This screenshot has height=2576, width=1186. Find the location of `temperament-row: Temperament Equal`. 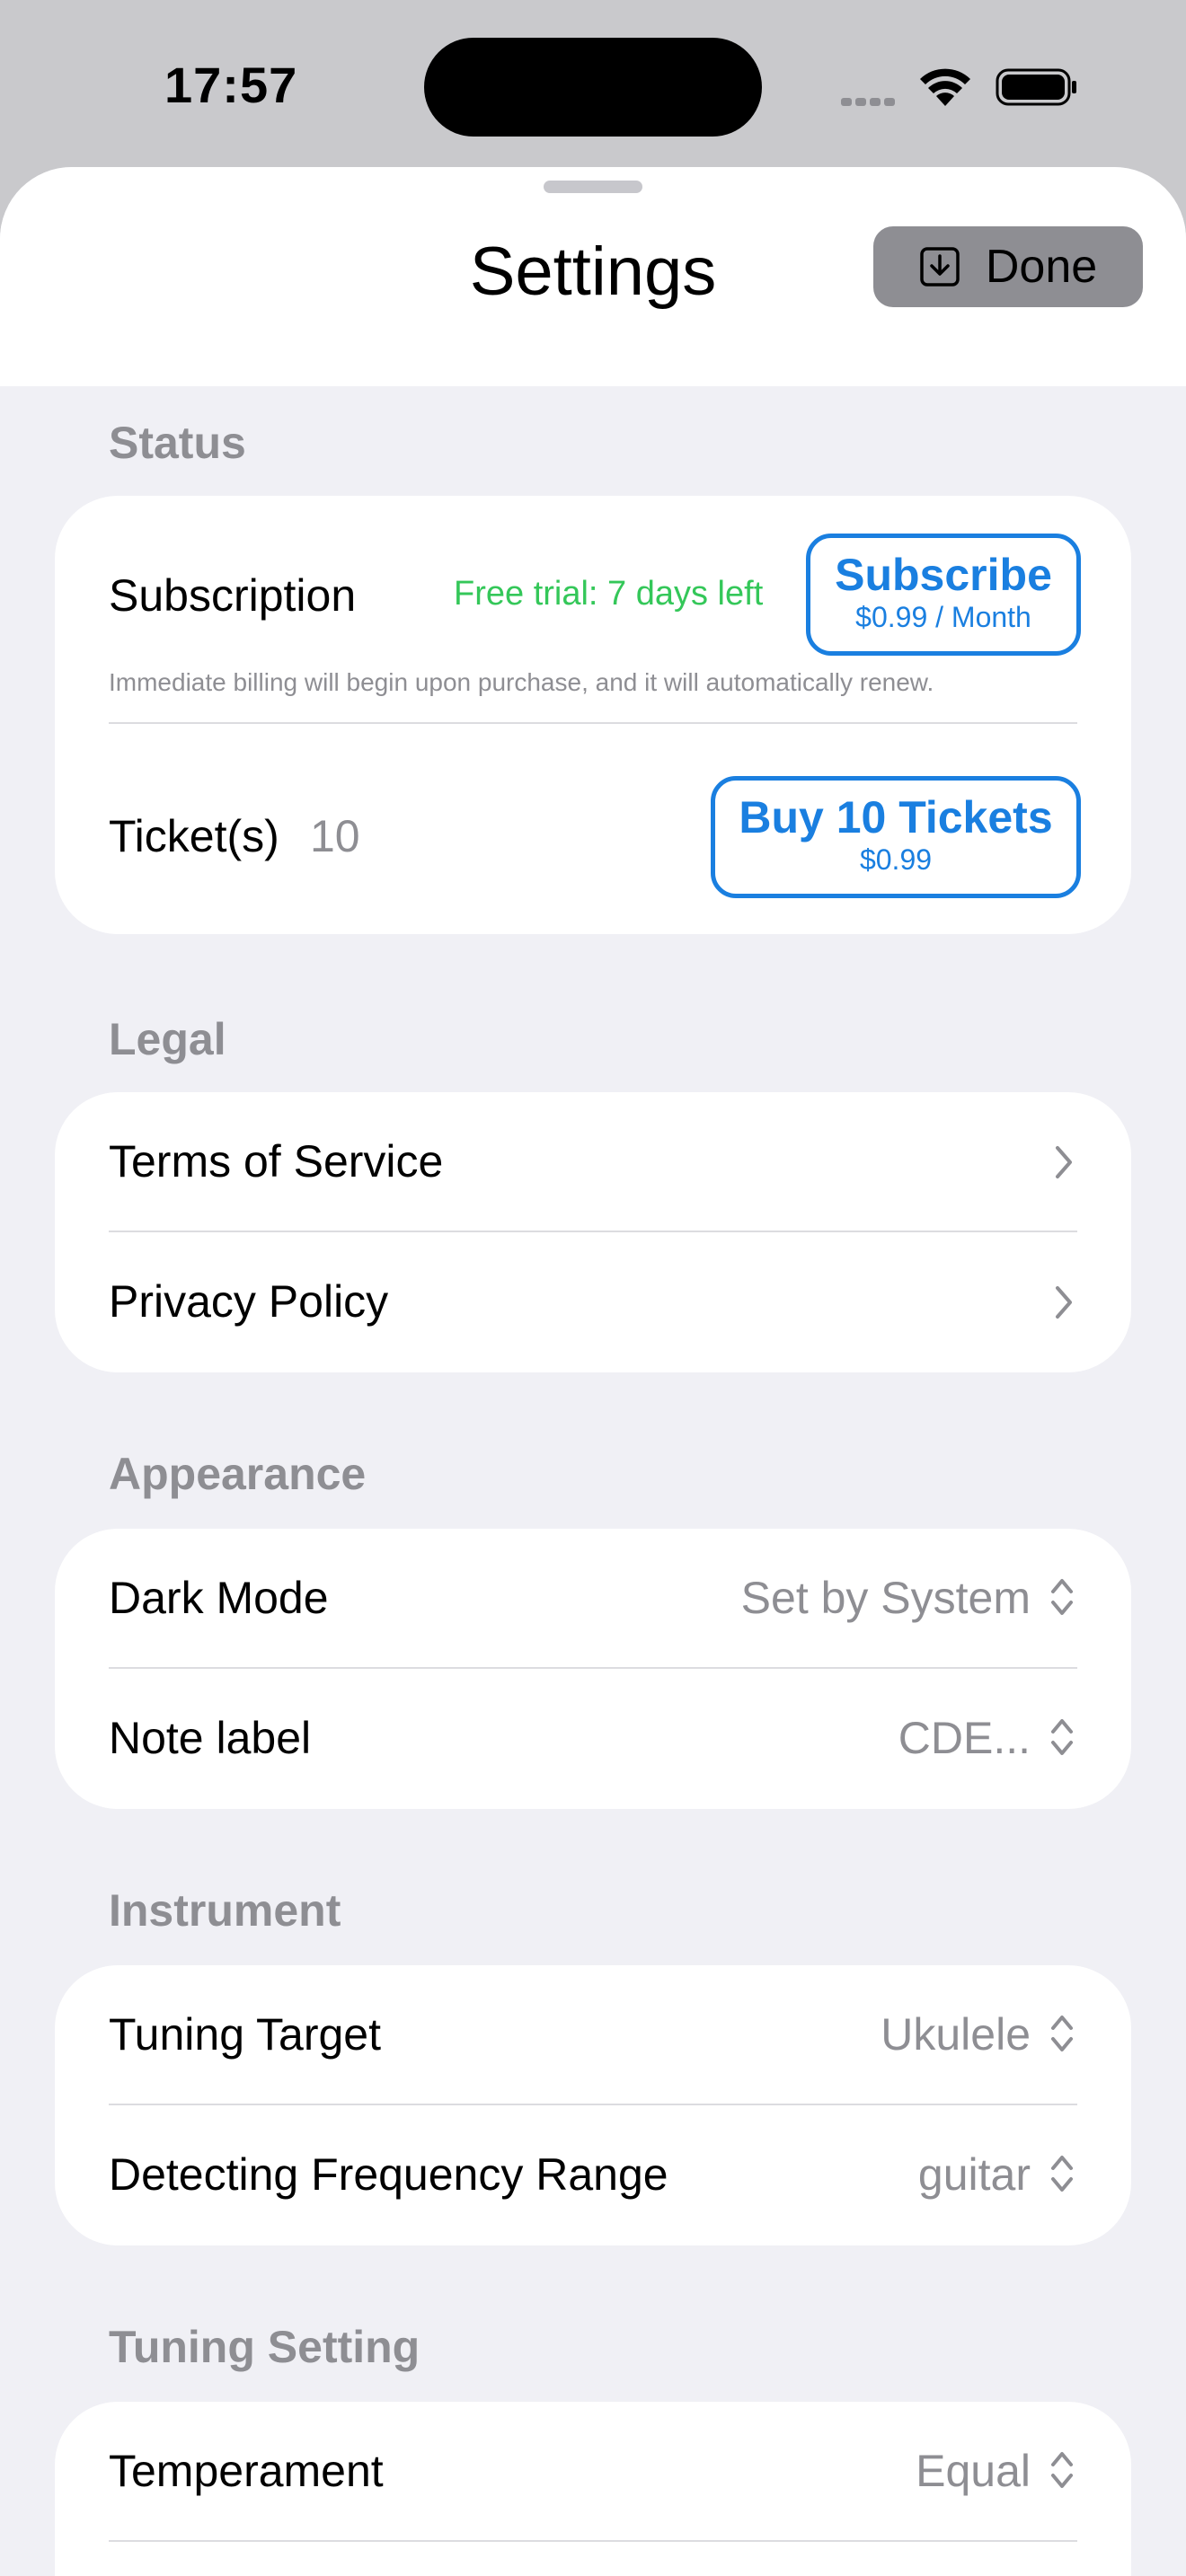

temperament-row: Temperament Equal is located at coordinates (593, 2471).